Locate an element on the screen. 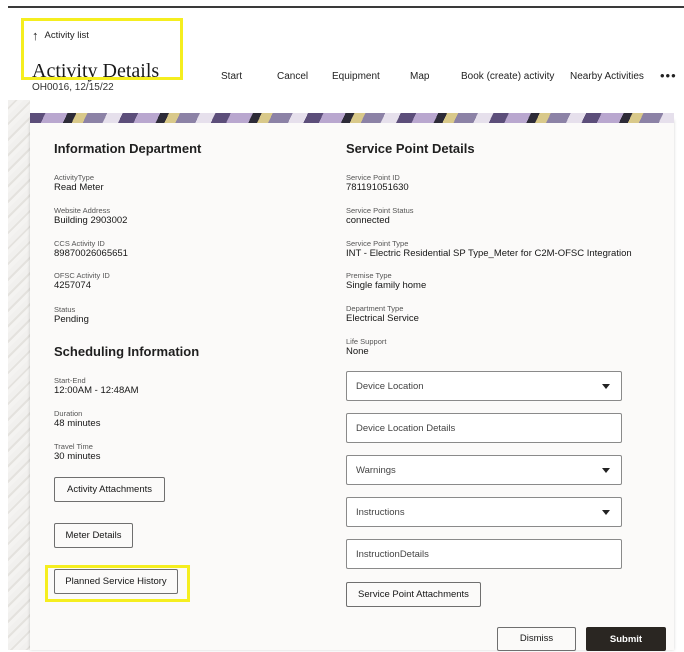  information-department-title: Information Department is located at coordinates (128, 148).